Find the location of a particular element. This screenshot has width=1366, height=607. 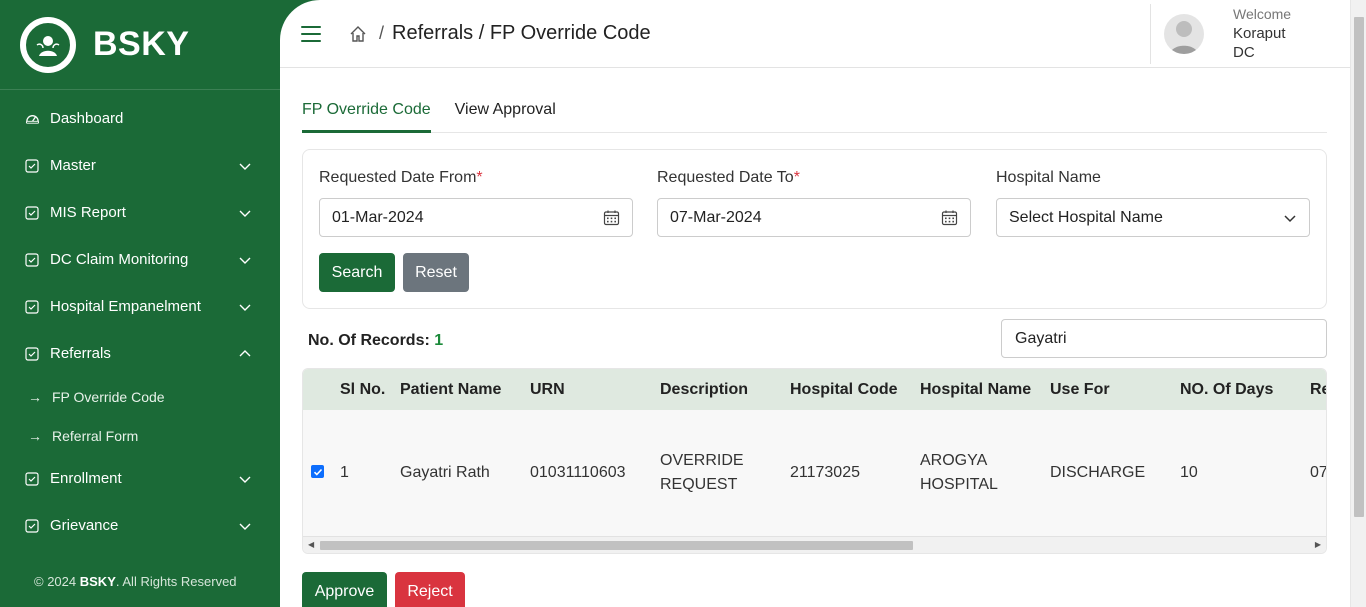

reject-button: Reject is located at coordinates (430, 589).